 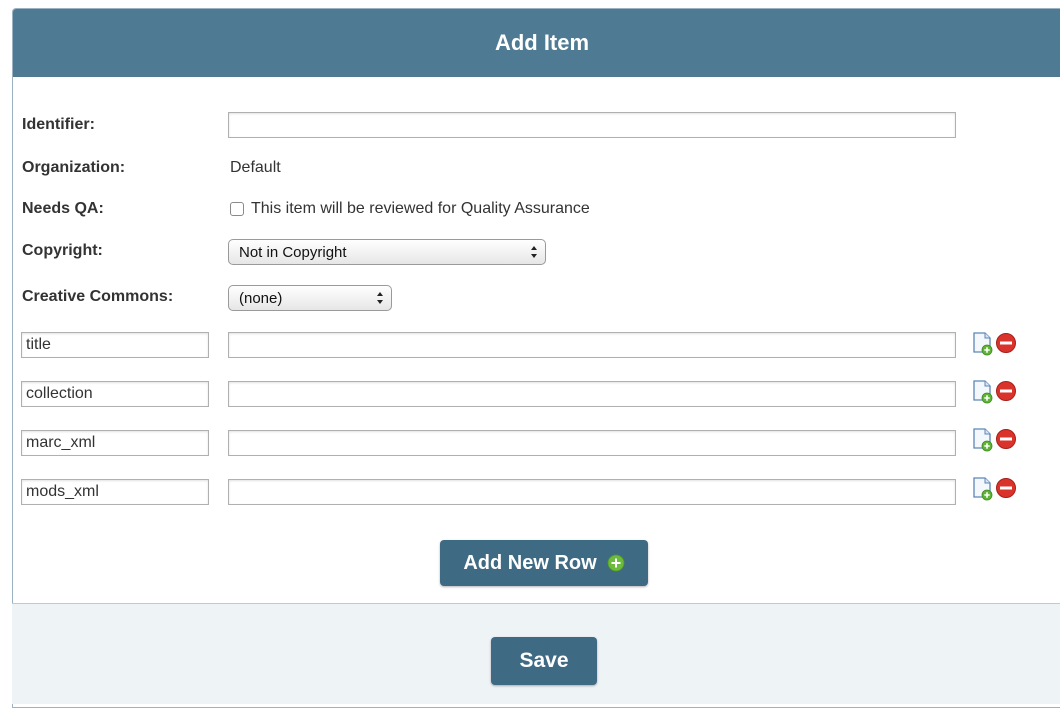 What do you see at coordinates (310, 298) in the screenshot?
I see `creative-commons-select: (none)` at bounding box center [310, 298].